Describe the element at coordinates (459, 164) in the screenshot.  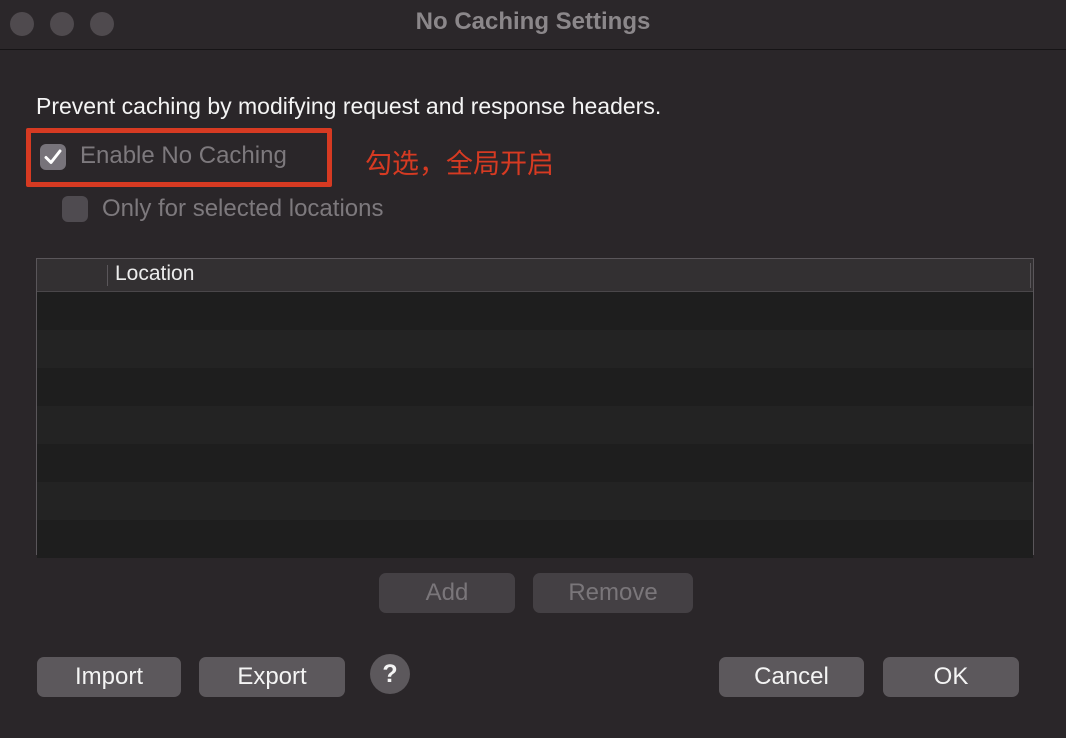
I see `annotation-text: 勾选，全局开启` at that location.